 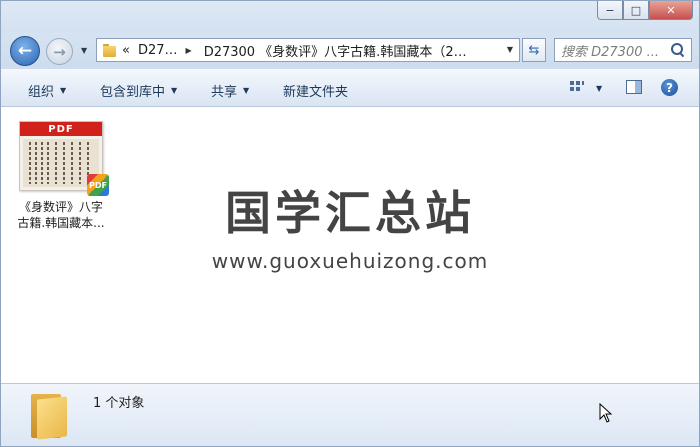 I want to click on refresh-button: ⇆, so click(x=534, y=50).